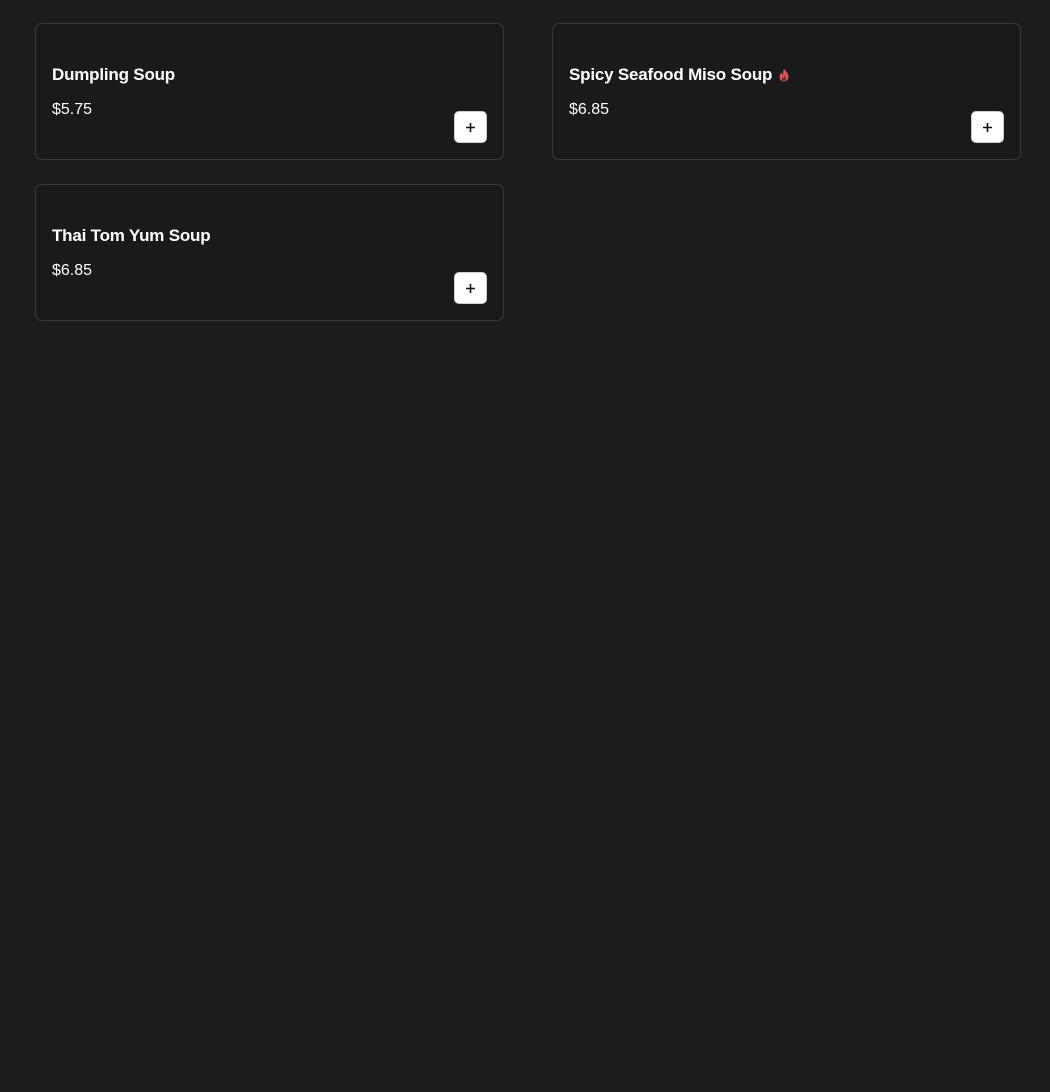  I want to click on menu-item-card: Thai Tom Yum Soup $6.85, so click(269, 252).